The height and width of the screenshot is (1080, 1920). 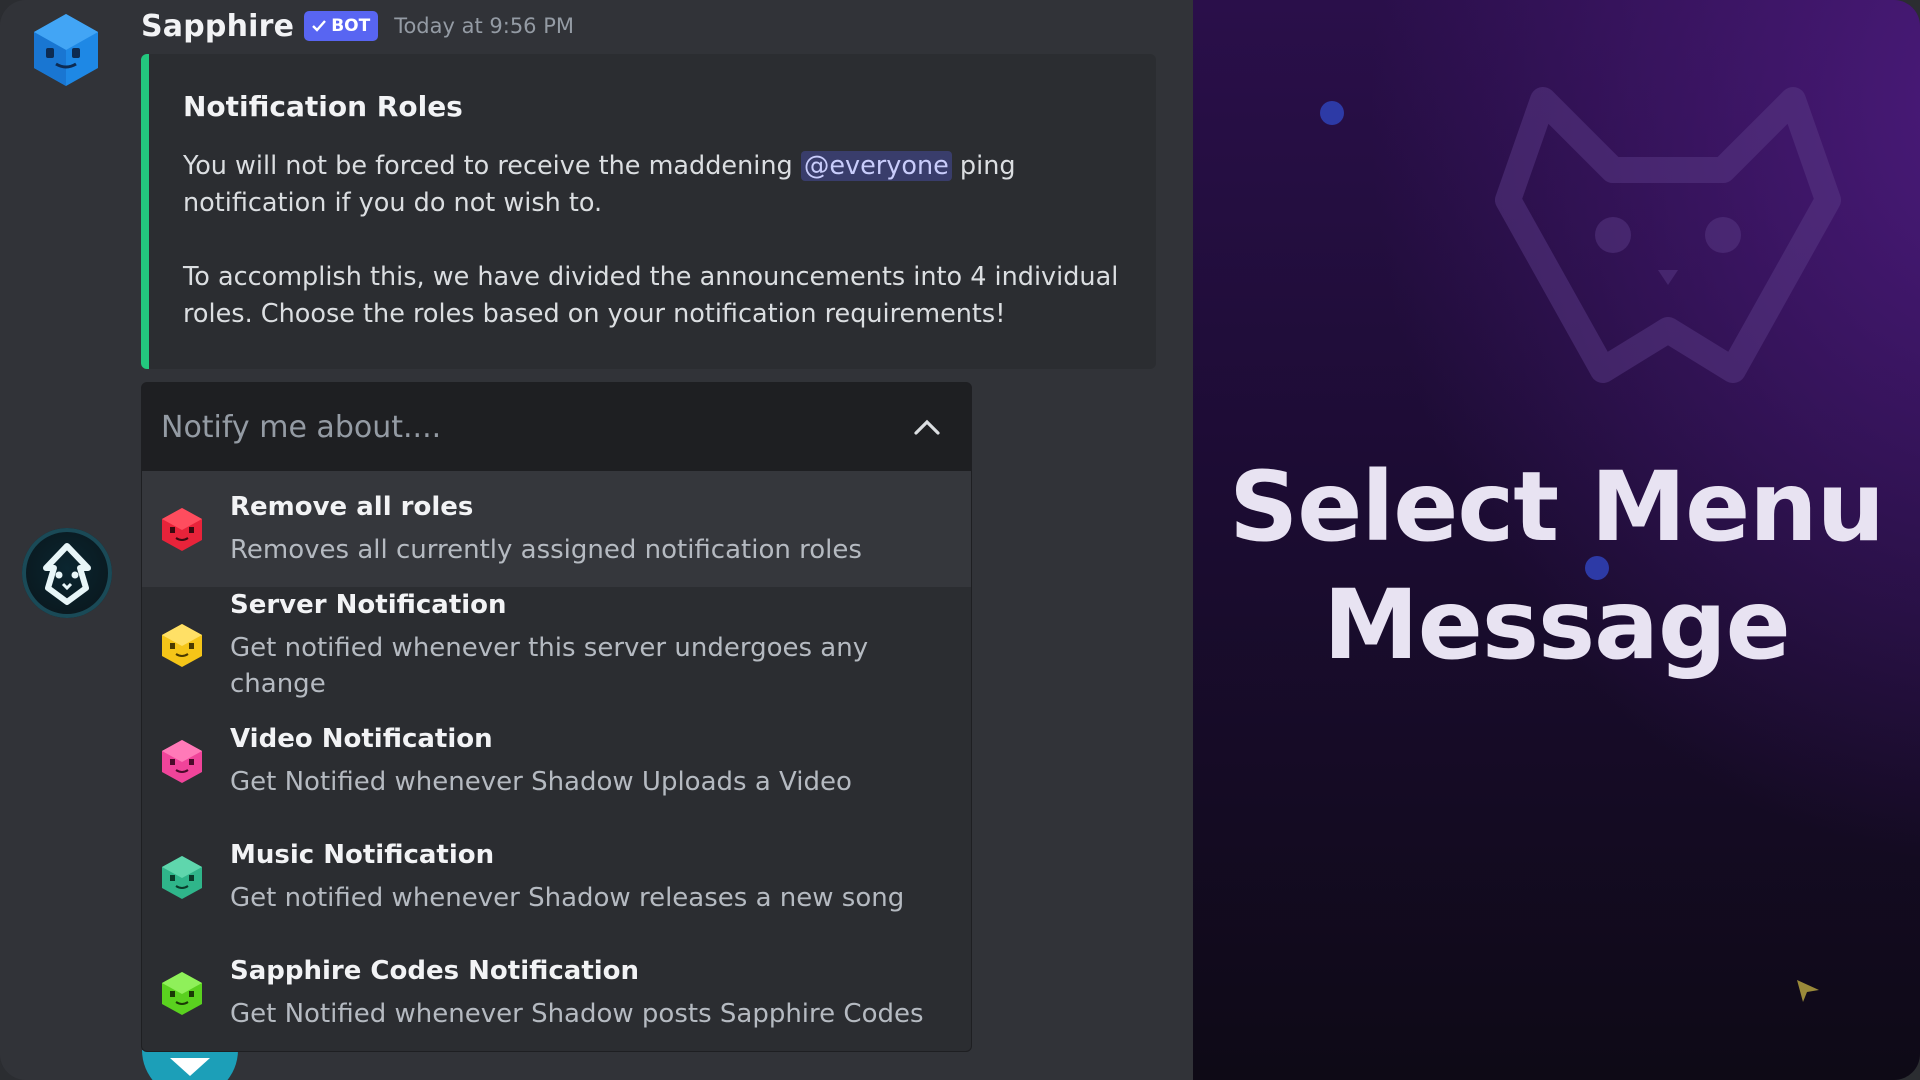 What do you see at coordinates (1556, 566) in the screenshot?
I see `panel-title: Select Menu Message` at bounding box center [1556, 566].